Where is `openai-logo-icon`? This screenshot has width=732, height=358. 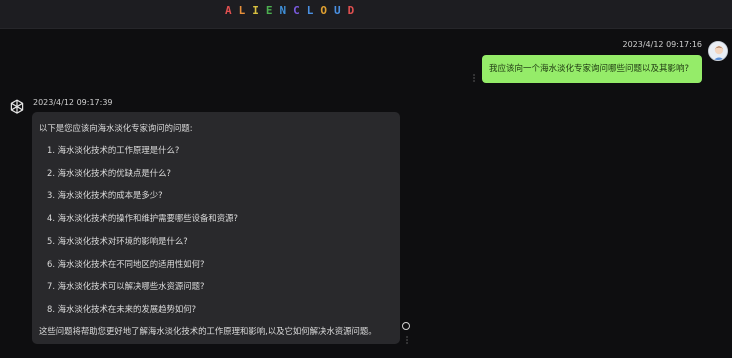 openai-logo-icon is located at coordinates (17, 106).